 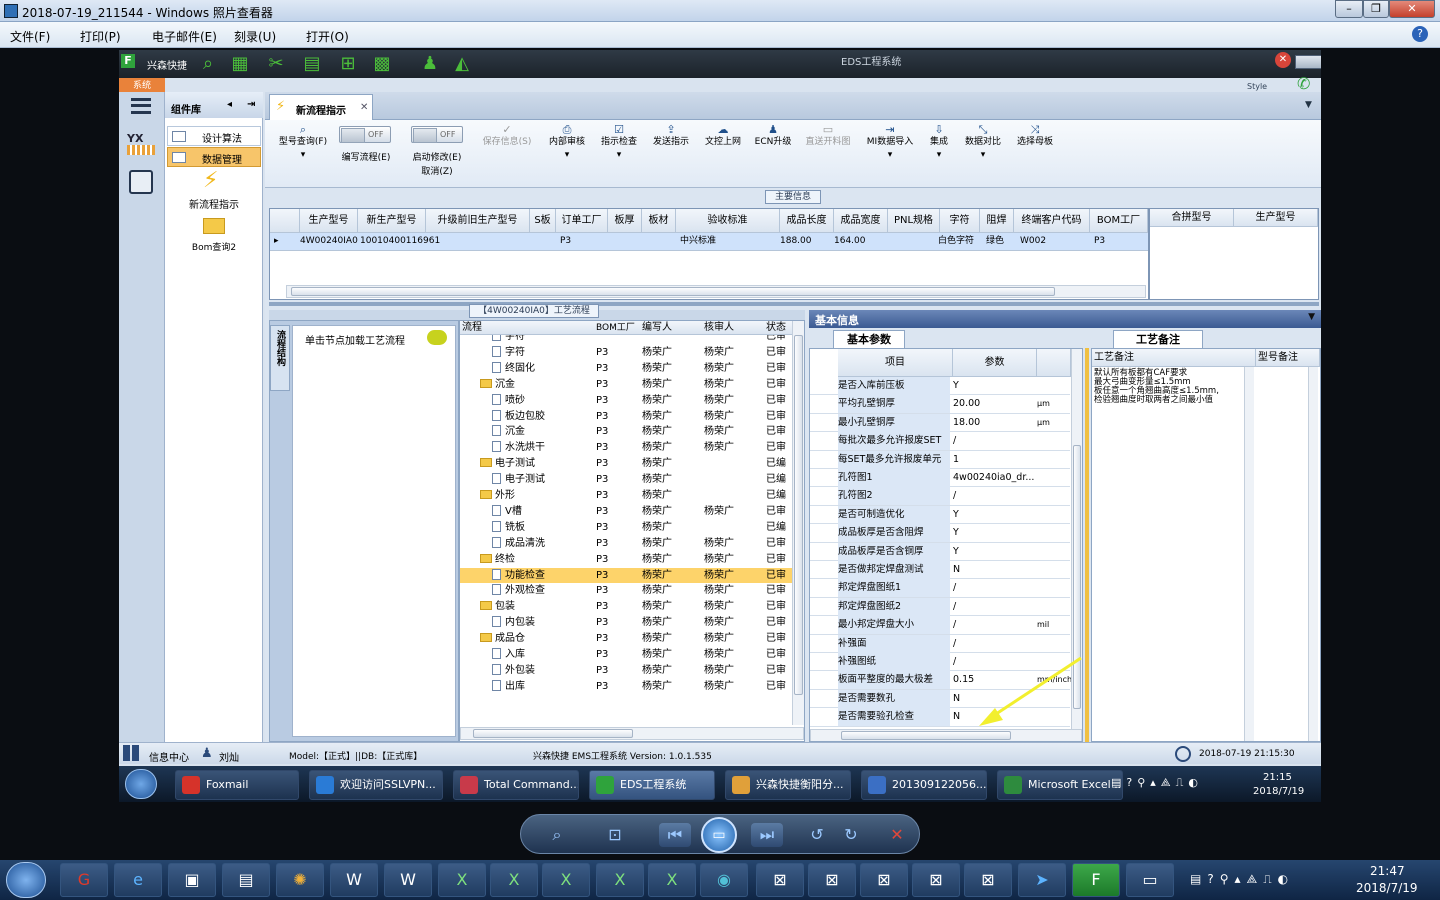 What do you see at coordinates (437, 170) in the screenshot?
I see `cancel-button: 取消(Z)` at bounding box center [437, 170].